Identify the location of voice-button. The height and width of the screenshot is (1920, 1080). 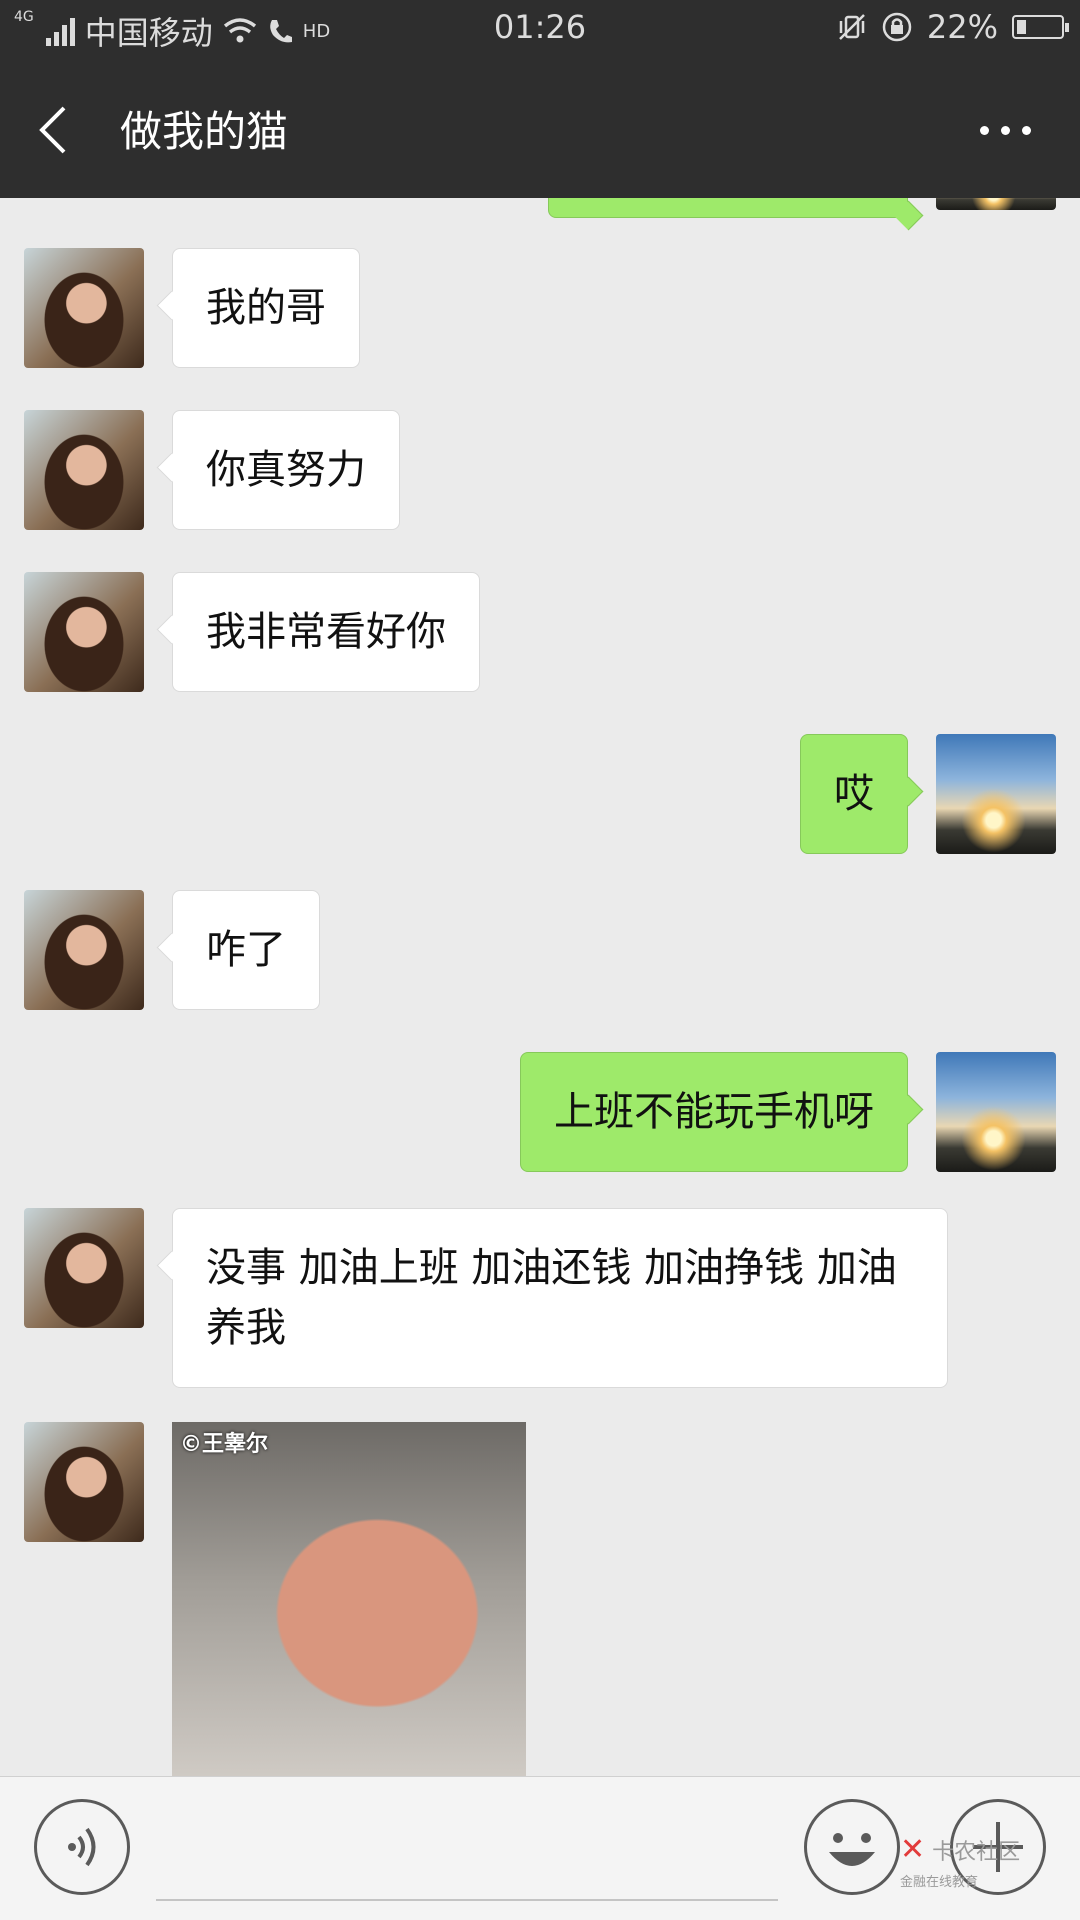
(82, 1847).